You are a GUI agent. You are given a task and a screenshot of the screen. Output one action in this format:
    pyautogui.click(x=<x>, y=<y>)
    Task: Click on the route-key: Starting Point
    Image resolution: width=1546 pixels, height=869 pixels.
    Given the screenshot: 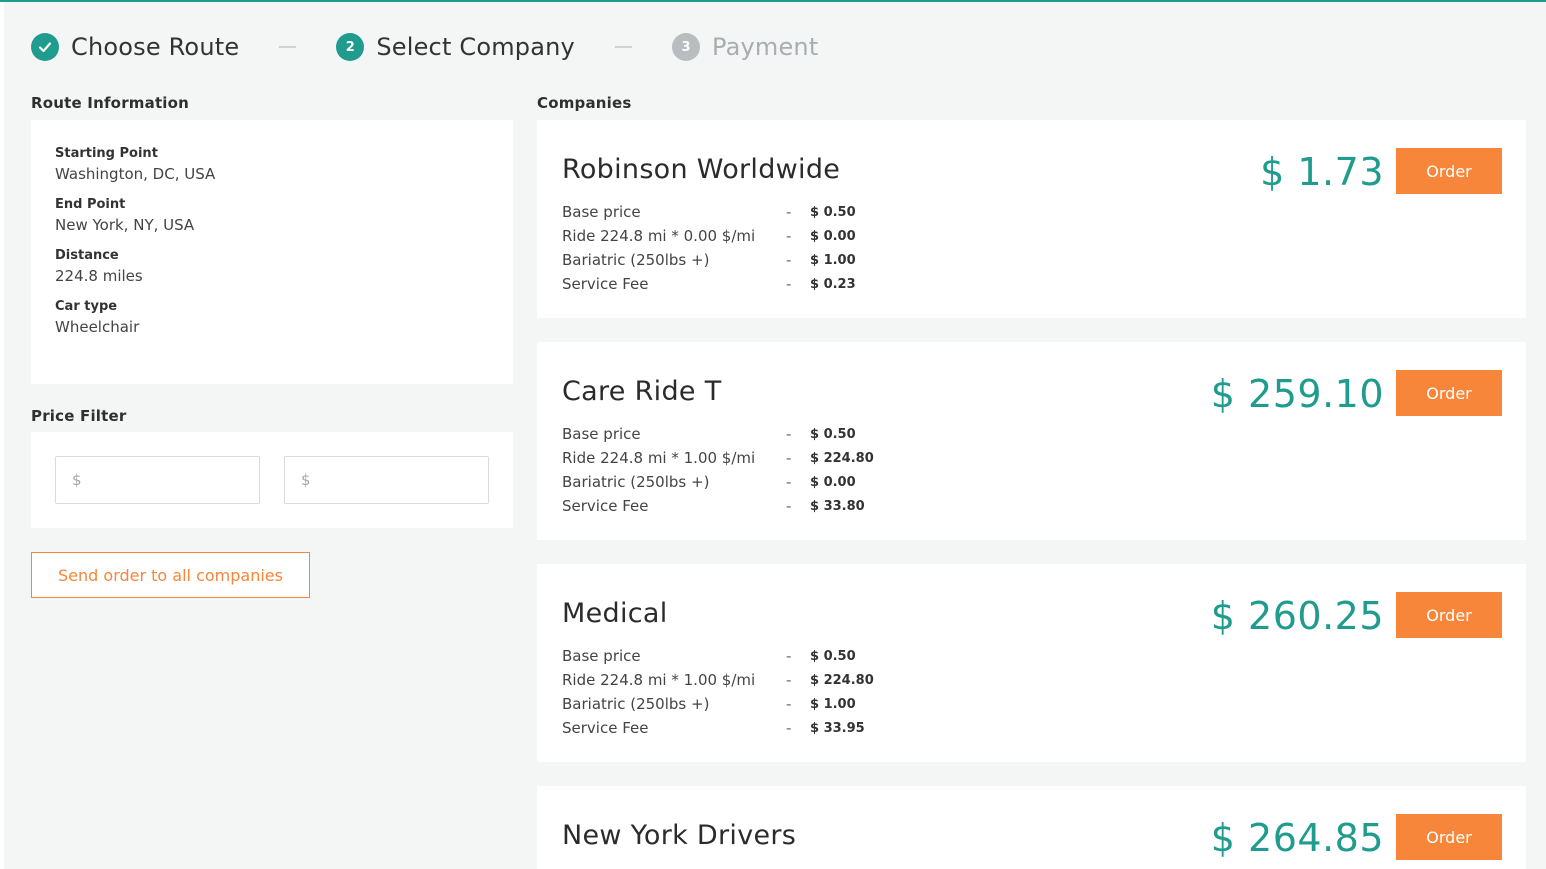 What is the action you would take?
    pyautogui.click(x=106, y=153)
    